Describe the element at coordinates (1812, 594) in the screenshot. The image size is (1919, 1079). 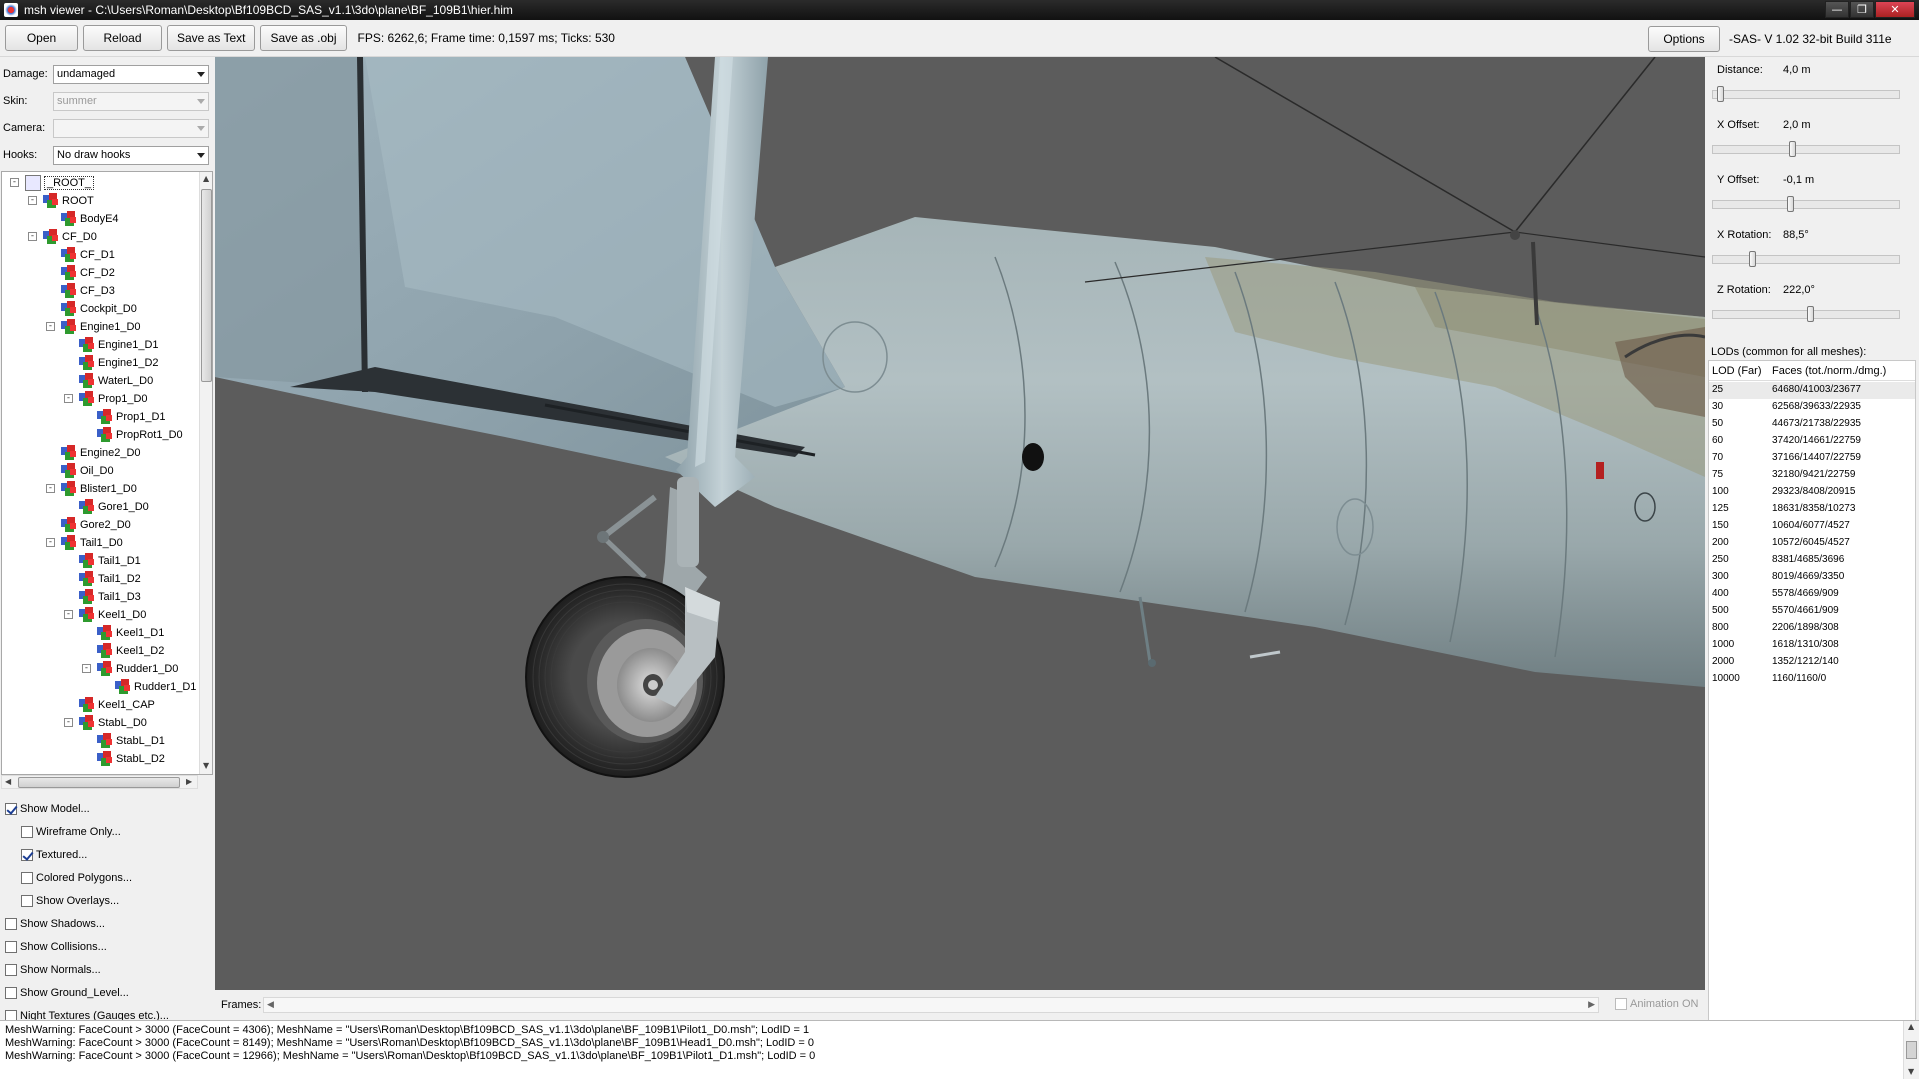
I see `lod-row: 400 5578/4669/909` at that location.